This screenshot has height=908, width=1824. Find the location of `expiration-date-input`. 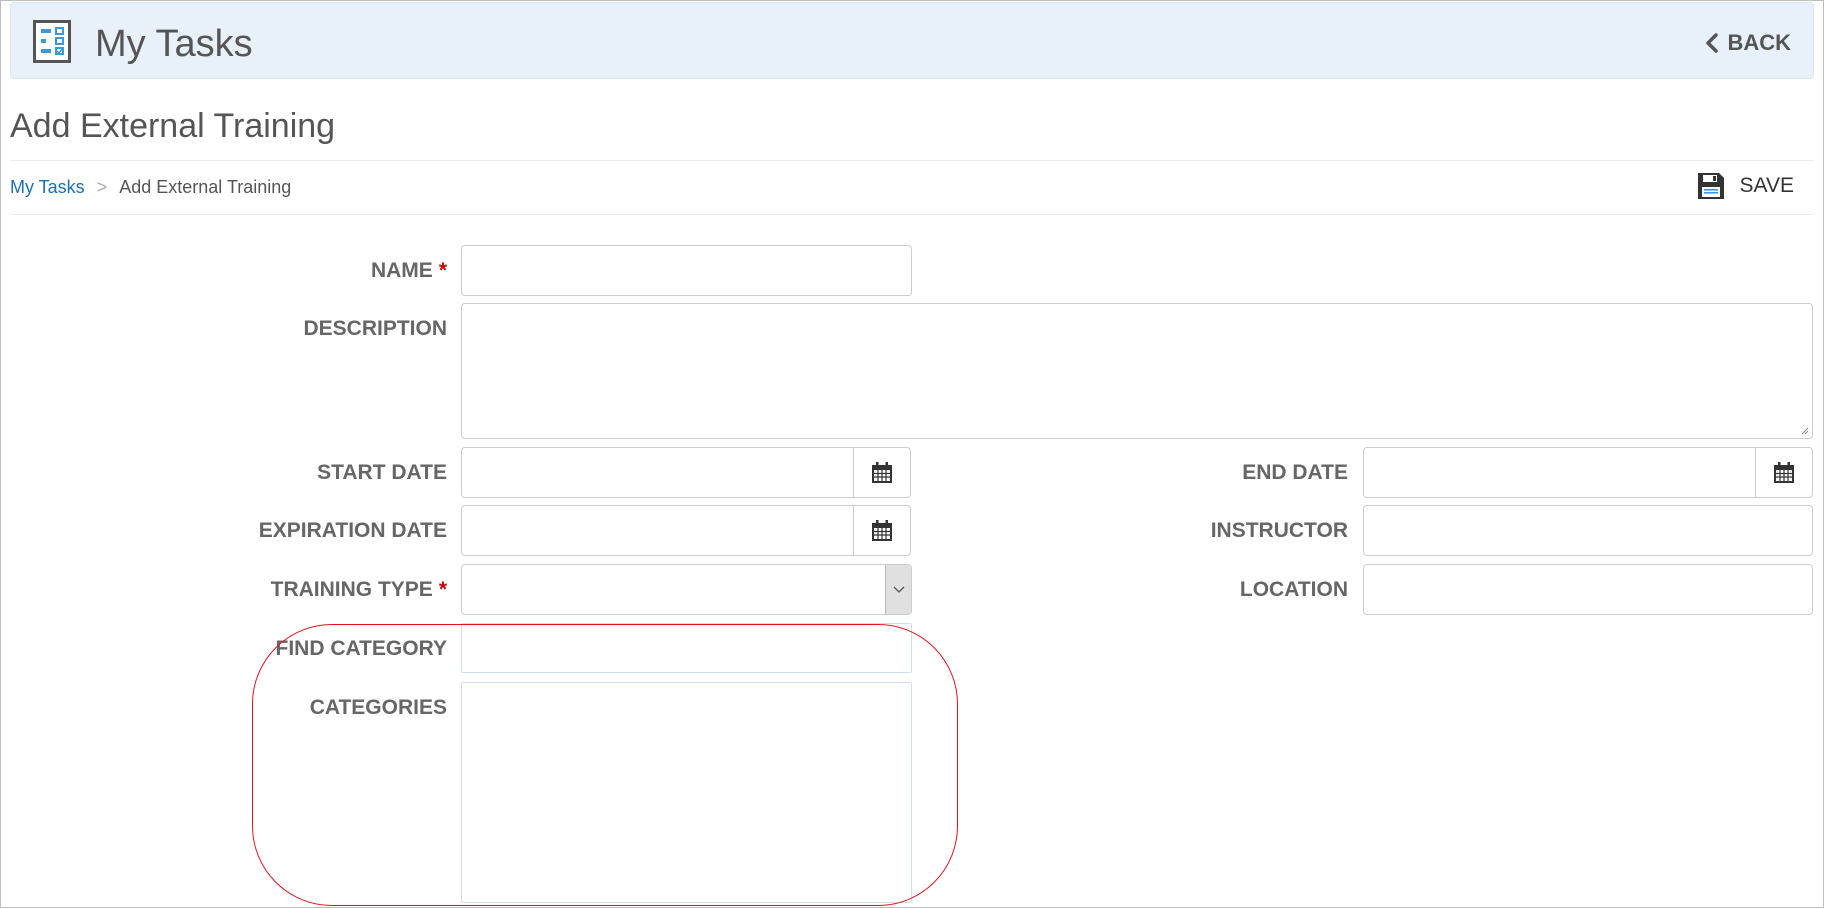

expiration-date-input is located at coordinates (657, 530).